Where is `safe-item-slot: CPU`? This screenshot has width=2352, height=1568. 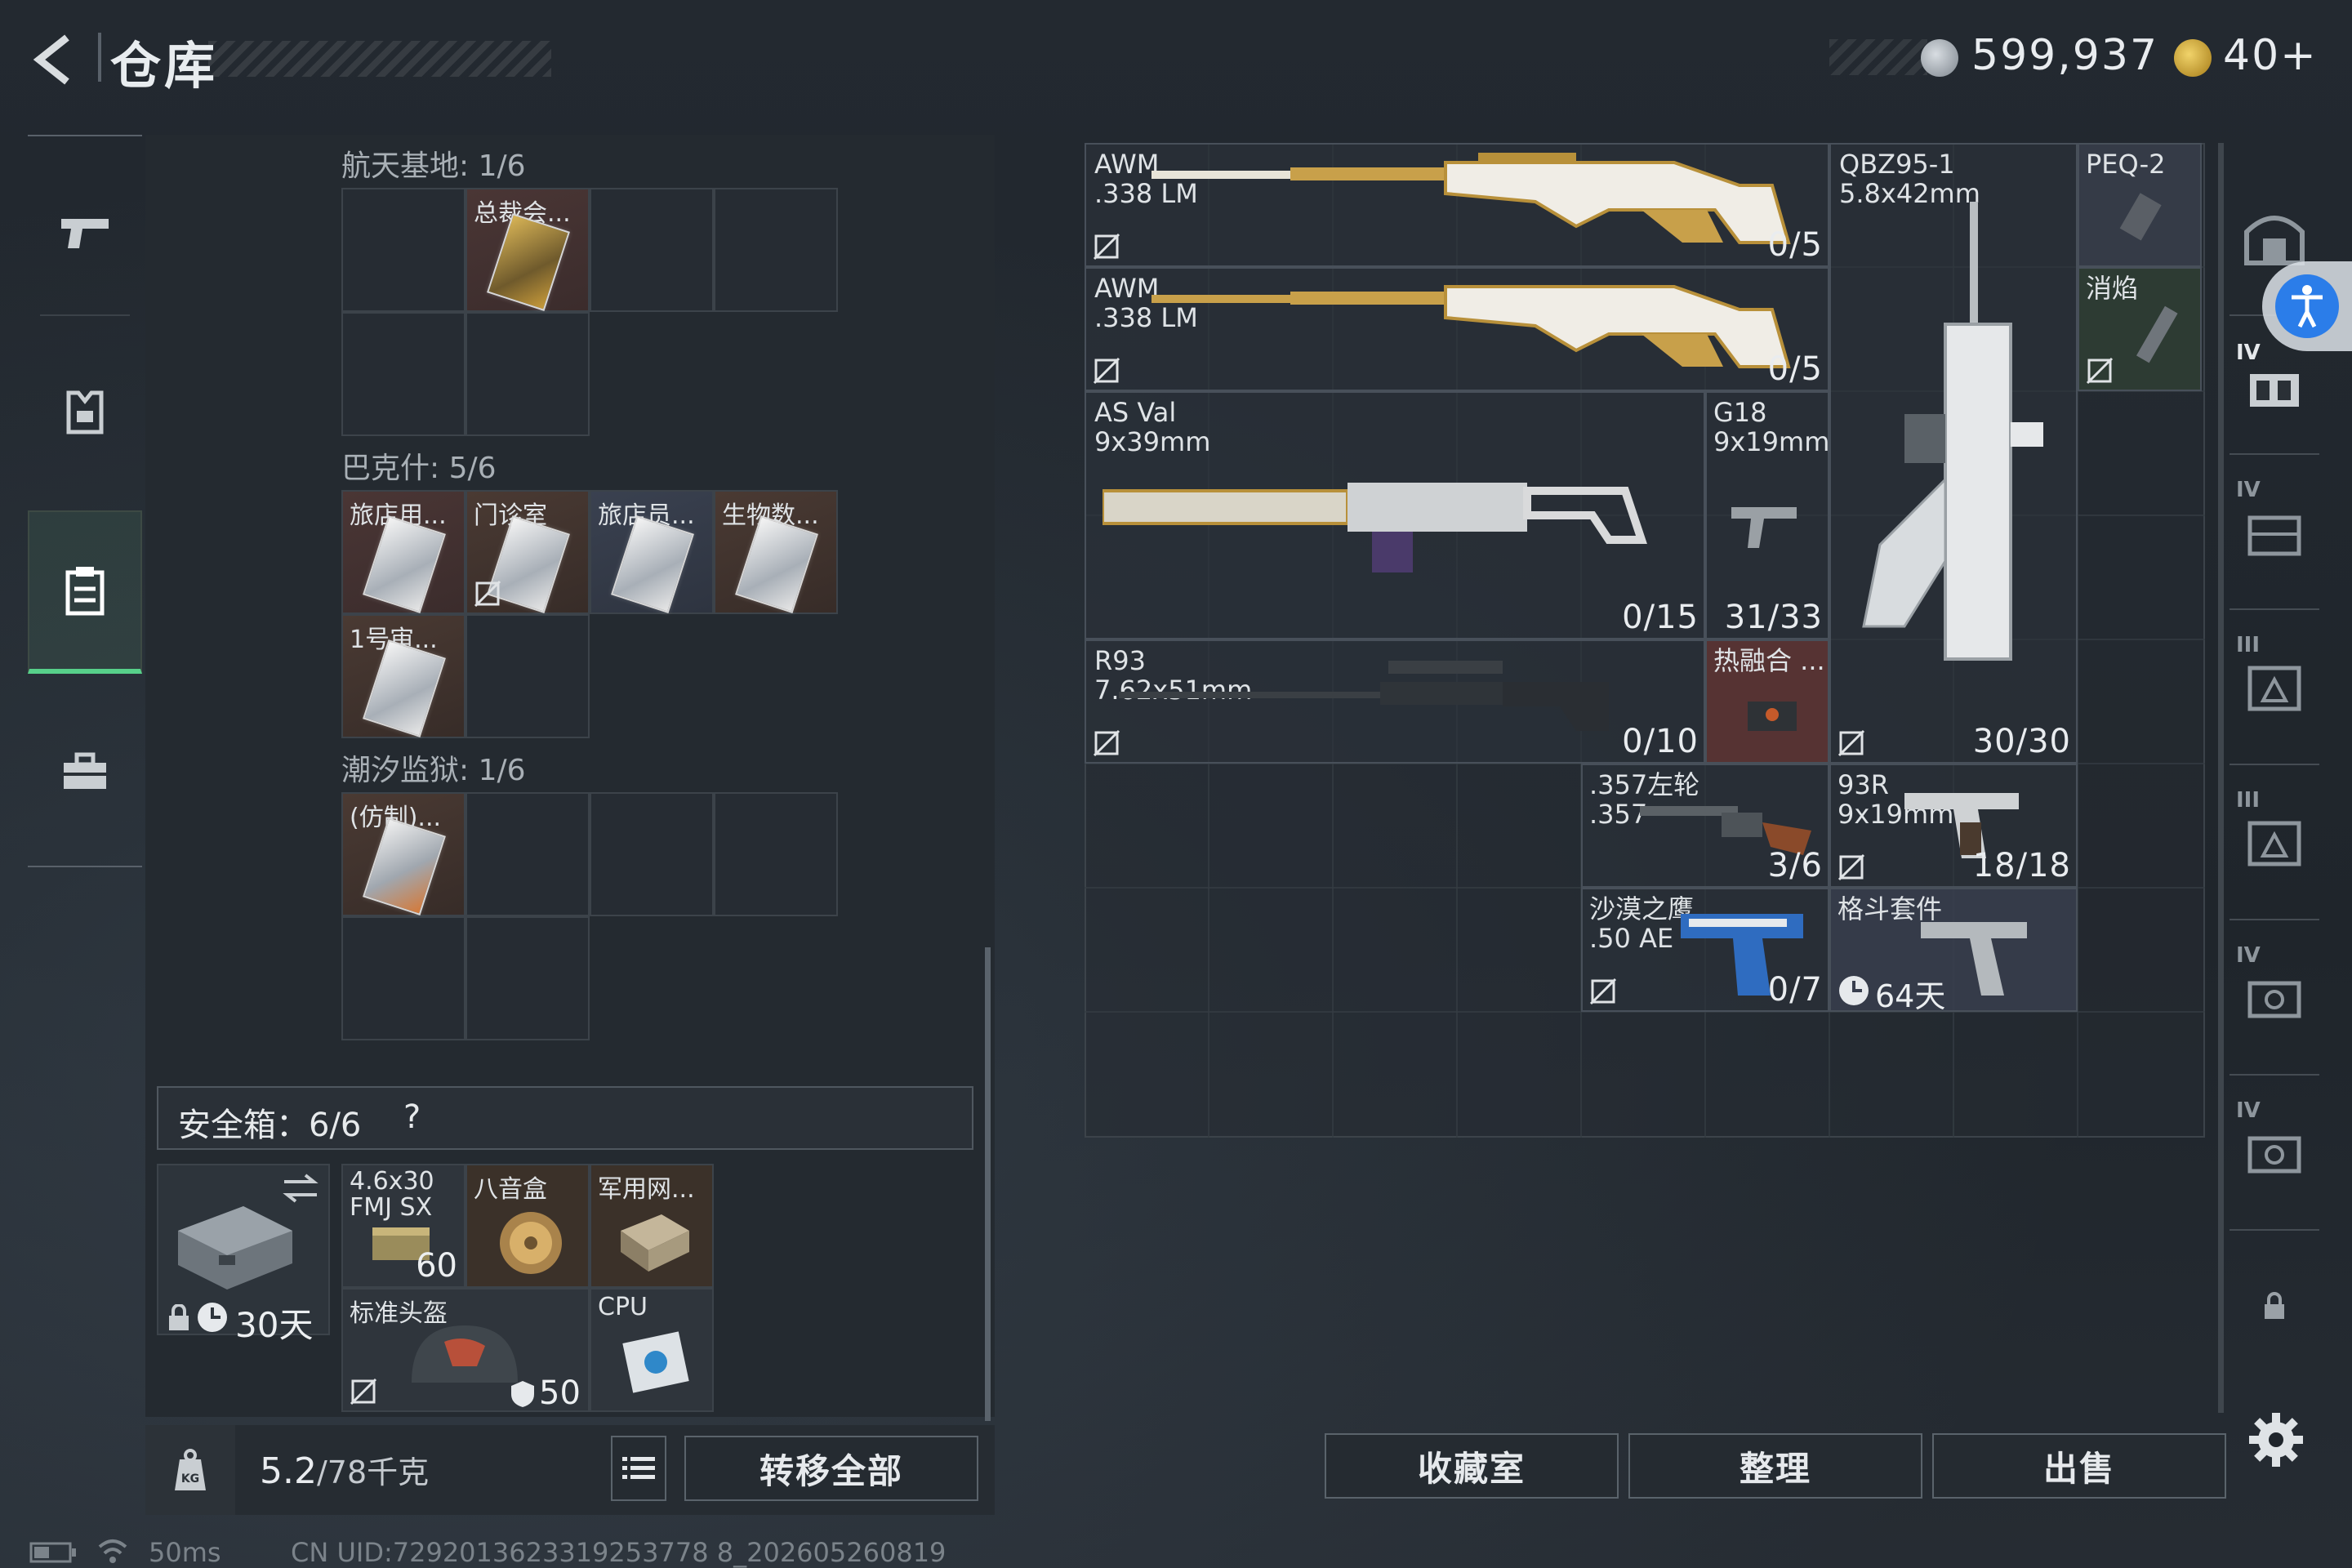 safe-item-slot: CPU is located at coordinates (652, 1350).